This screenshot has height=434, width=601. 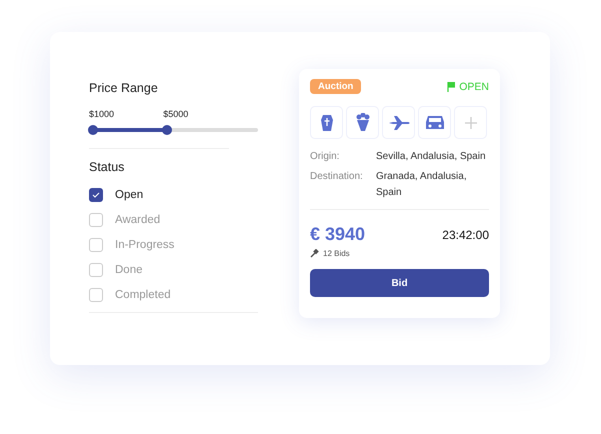 I want to click on checkbox-label: Completed, so click(x=143, y=294).